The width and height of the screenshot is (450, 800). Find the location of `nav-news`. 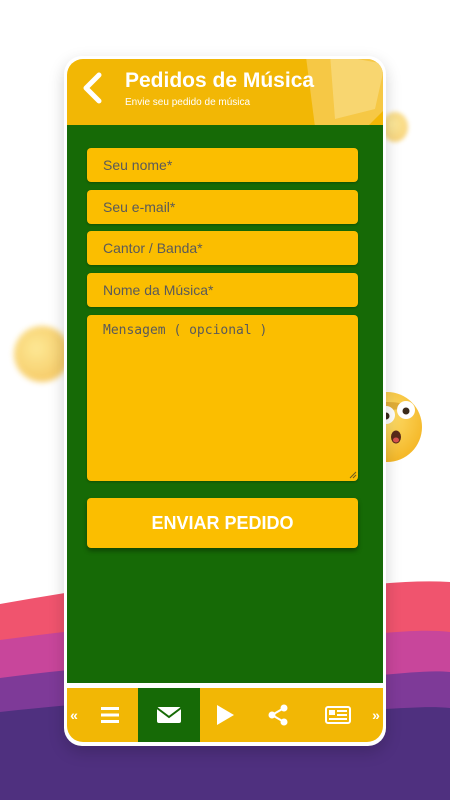

nav-news is located at coordinates (337, 715).